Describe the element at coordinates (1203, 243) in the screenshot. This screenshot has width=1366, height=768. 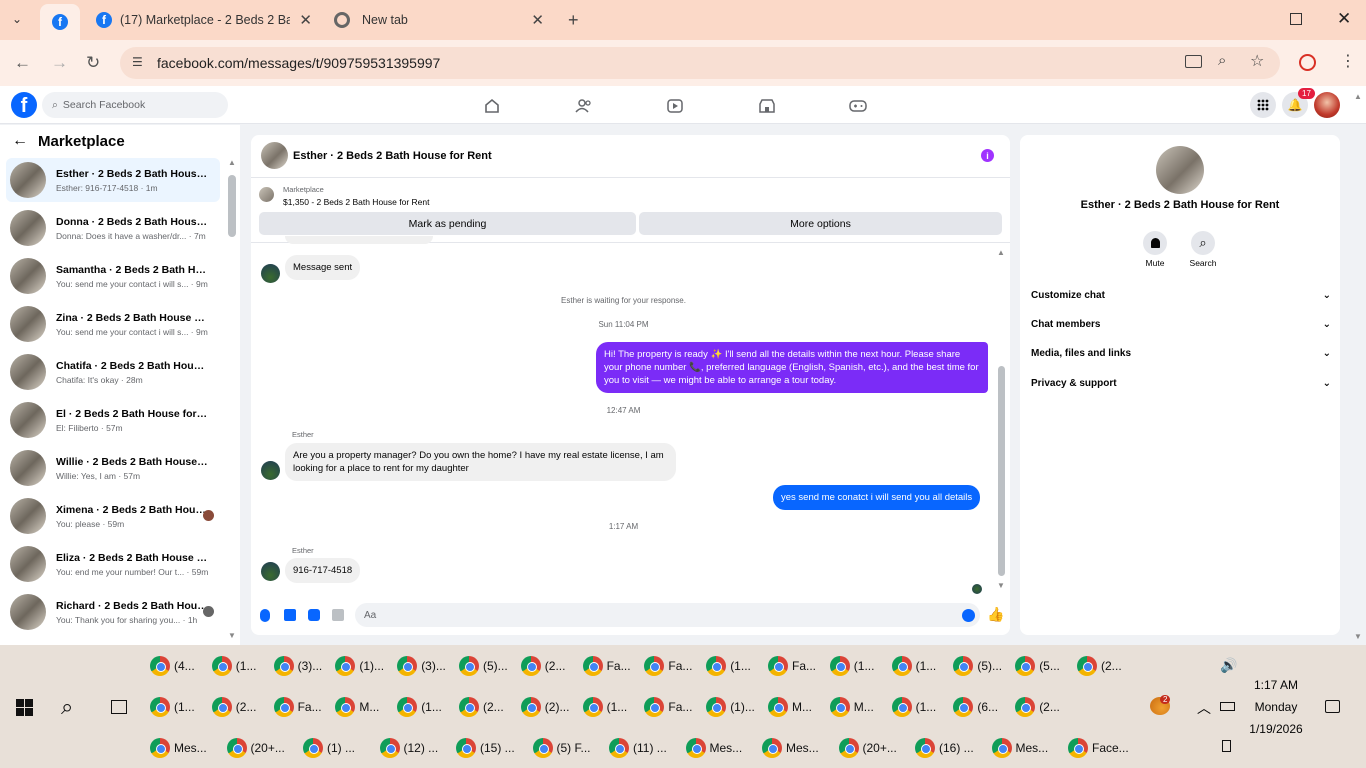
I see `search-button: ⌕` at that location.